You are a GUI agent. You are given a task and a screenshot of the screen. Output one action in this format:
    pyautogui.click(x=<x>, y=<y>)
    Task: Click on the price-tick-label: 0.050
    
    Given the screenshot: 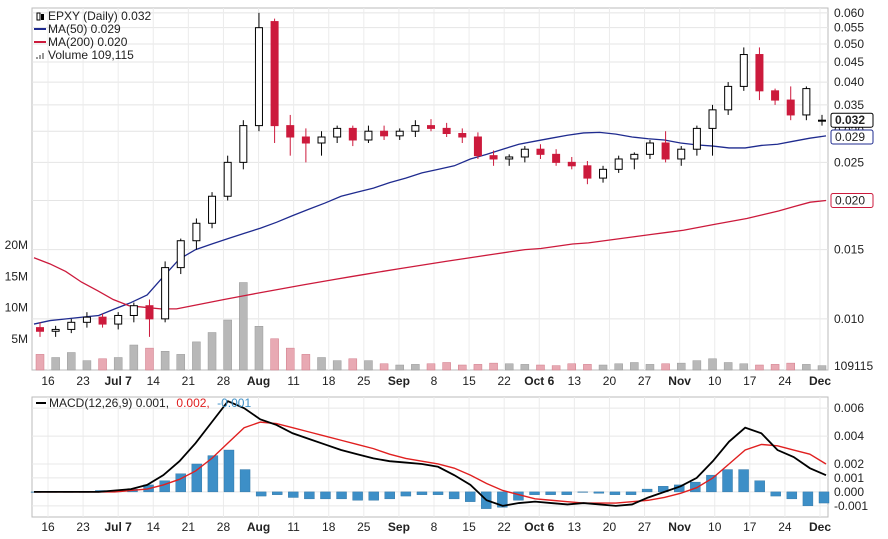 What is the action you would take?
    pyautogui.click(x=849, y=44)
    